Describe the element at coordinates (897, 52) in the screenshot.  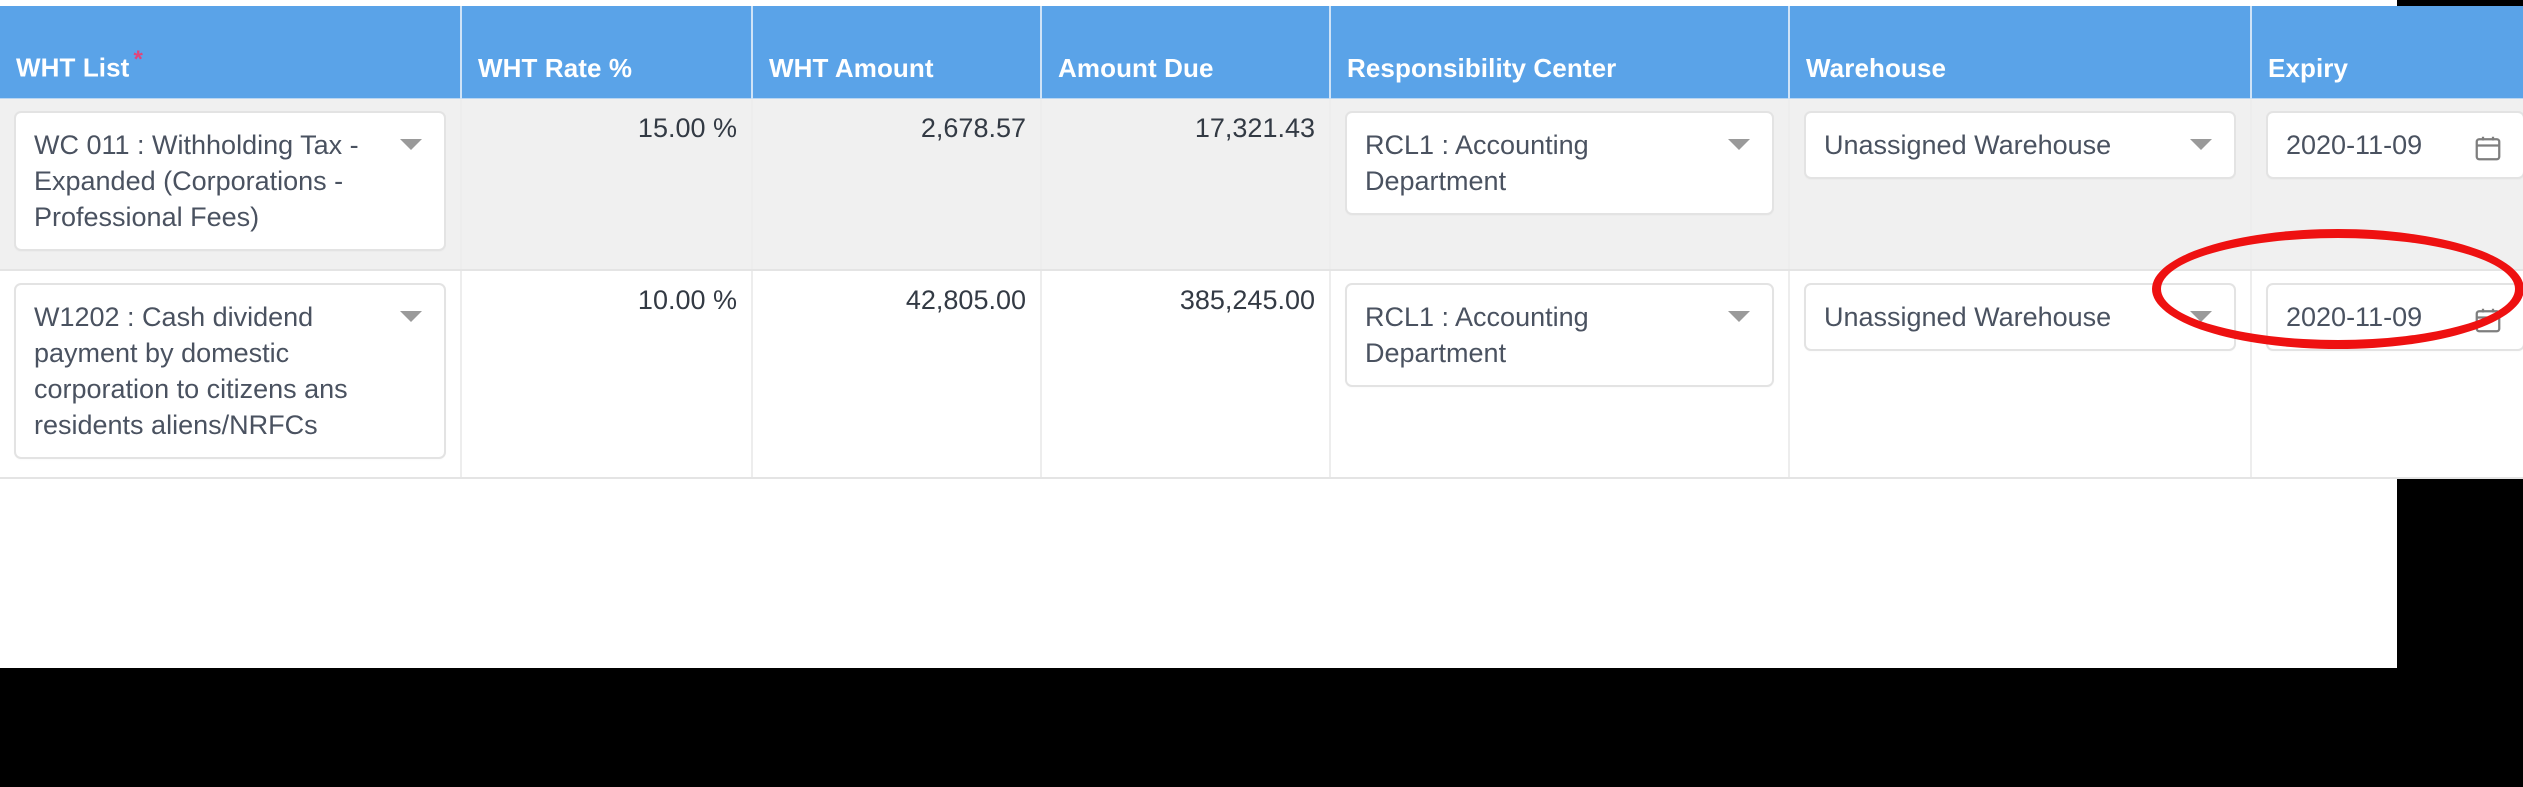
I see `column-header-wht-amount: WHT Amount` at that location.